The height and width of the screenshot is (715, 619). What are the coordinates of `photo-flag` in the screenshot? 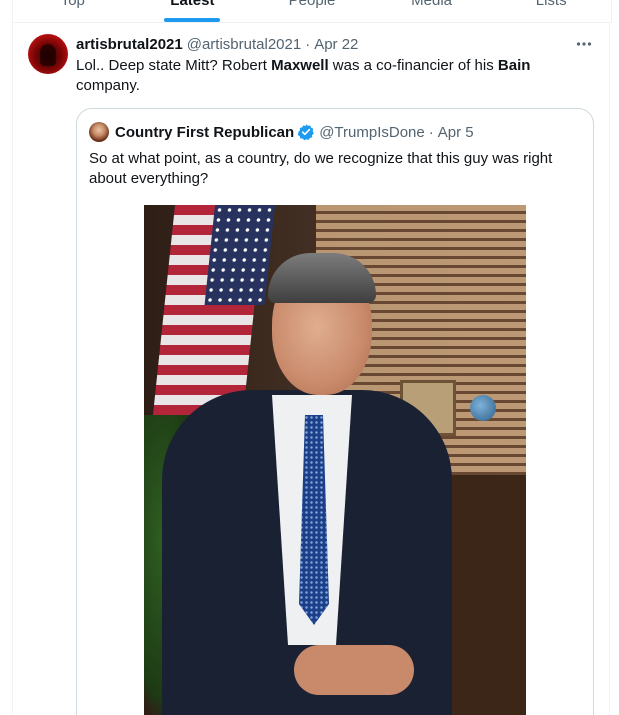 It's located at (209, 310).